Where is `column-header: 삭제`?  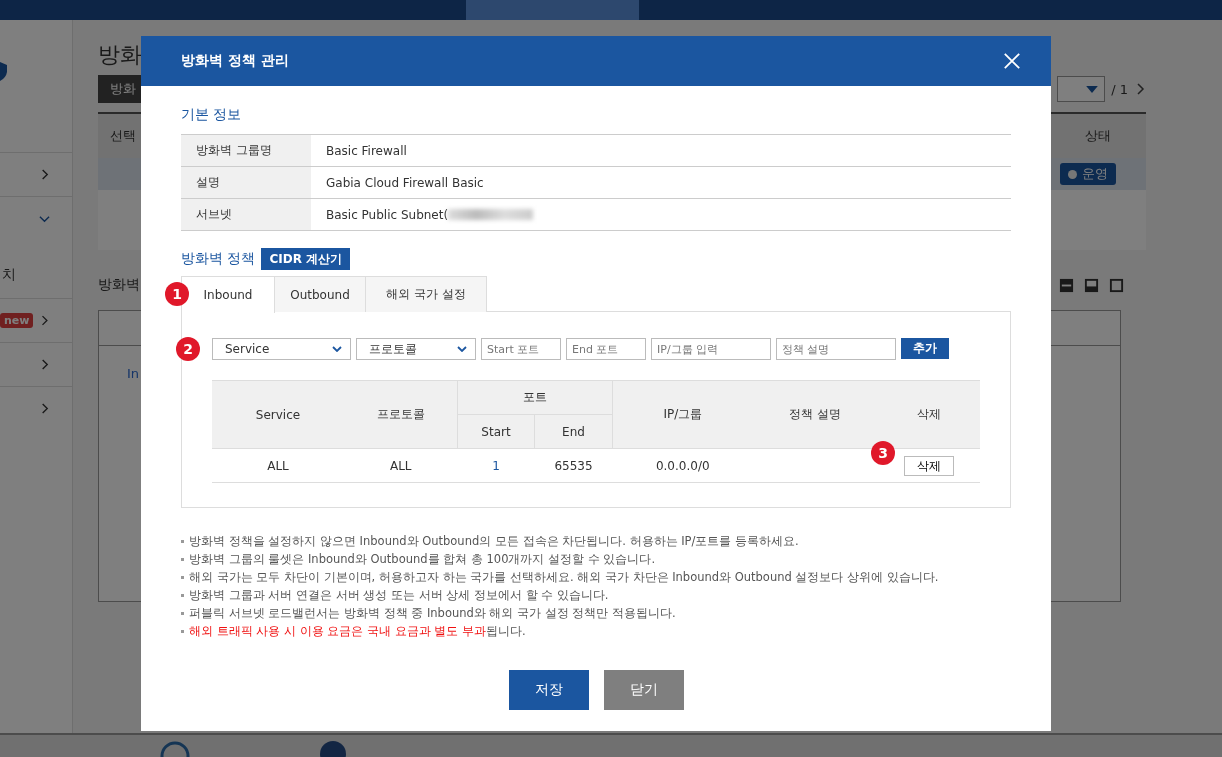
column-header: 삭제 is located at coordinates (928, 414).